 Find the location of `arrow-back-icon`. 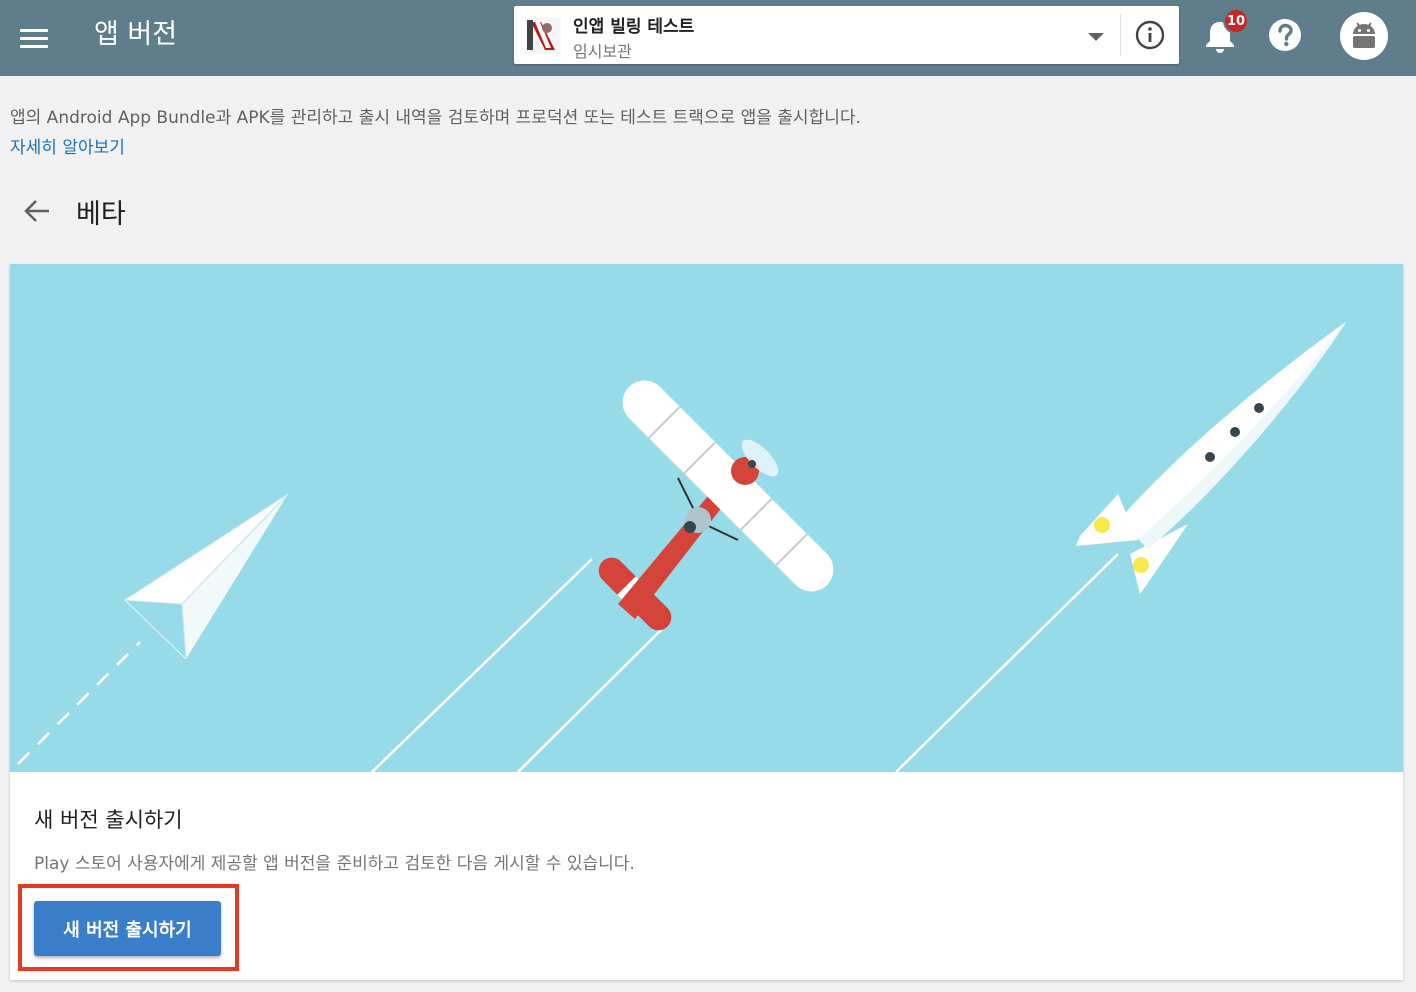

arrow-back-icon is located at coordinates (37, 211).